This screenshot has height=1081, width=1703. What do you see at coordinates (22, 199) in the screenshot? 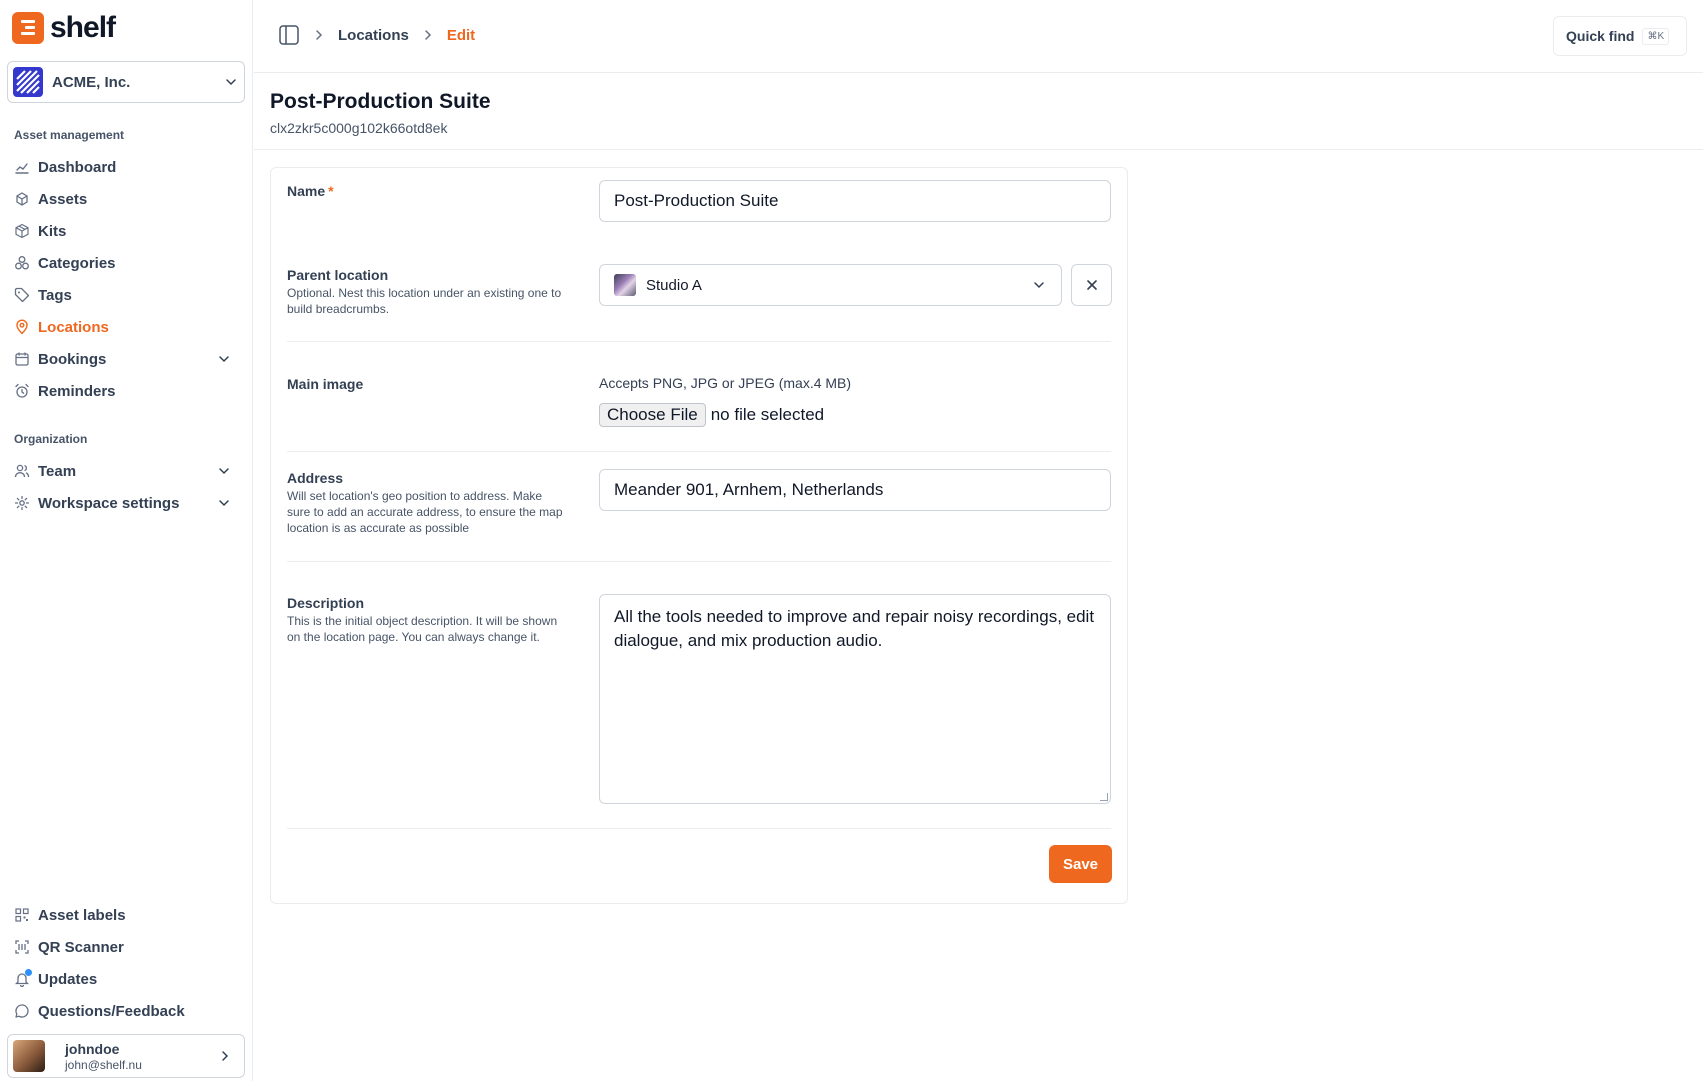
I see `cubes-icon` at bounding box center [22, 199].